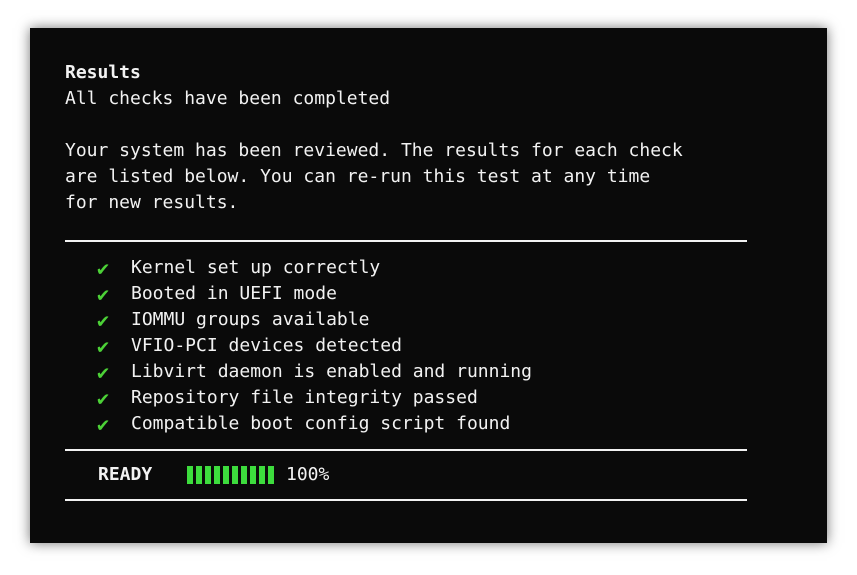 This screenshot has width=857, height=575. Describe the element at coordinates (308, 474) in the screenshot. I see `progress-percent: 100%` at that location.